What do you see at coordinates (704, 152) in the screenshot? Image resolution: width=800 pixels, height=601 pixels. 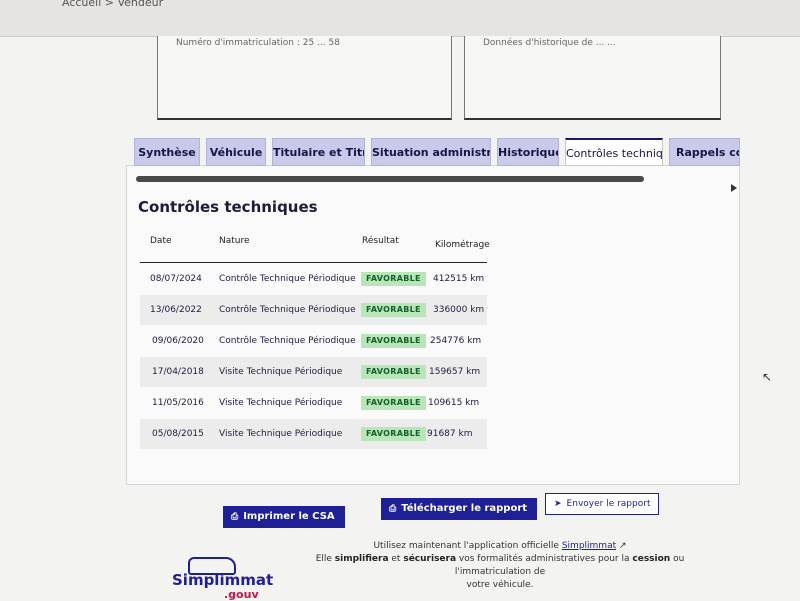 I see `tab-rappels: Rappels constructeur` at bounding box center [704, 152].